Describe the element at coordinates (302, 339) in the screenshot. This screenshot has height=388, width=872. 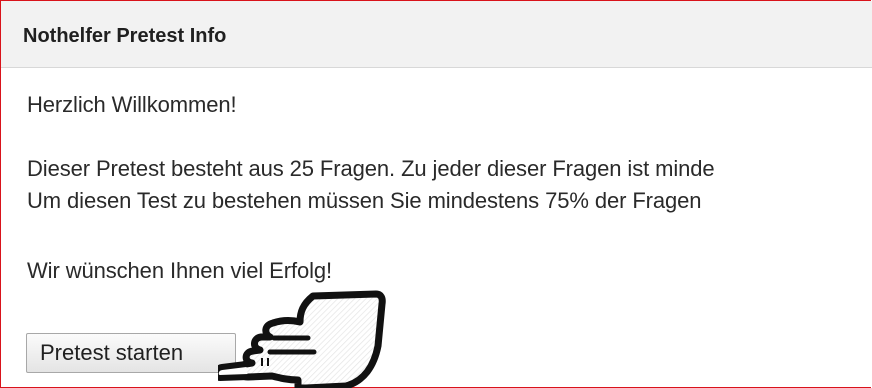
I see `pointing-hand-icon` at that location.